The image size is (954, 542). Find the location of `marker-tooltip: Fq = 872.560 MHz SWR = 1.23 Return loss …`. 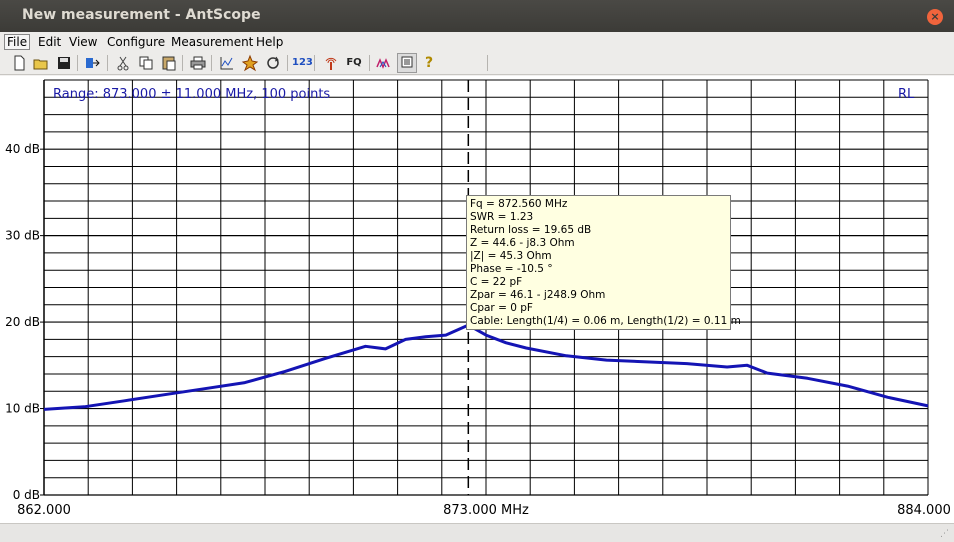

marker-tooltip: Fq = 872.560 MHz SWR = 1.23 Return loss … is located at coordinates (603, 262).